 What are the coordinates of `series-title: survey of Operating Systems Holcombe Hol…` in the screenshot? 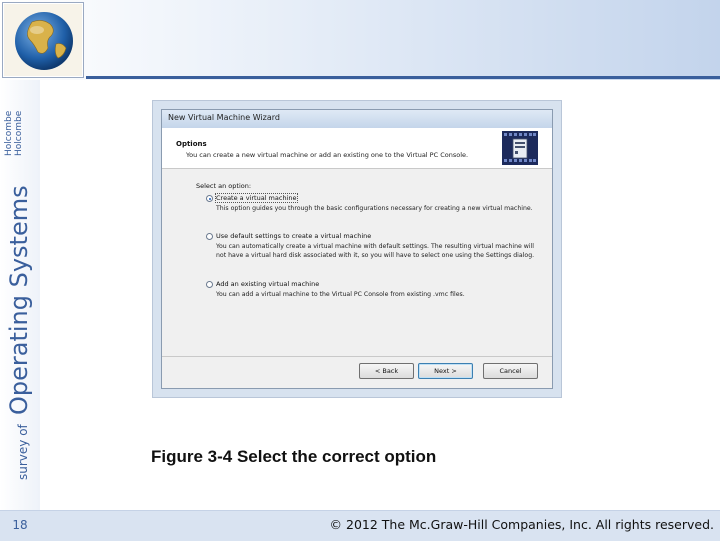 It's located at (18, 295).